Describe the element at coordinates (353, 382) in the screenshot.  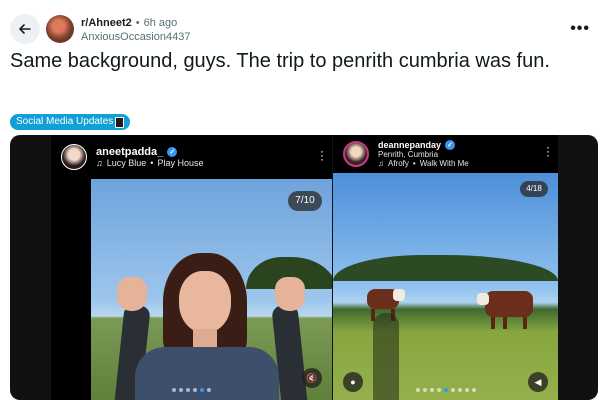
I see `user-icon: ●` at that location.